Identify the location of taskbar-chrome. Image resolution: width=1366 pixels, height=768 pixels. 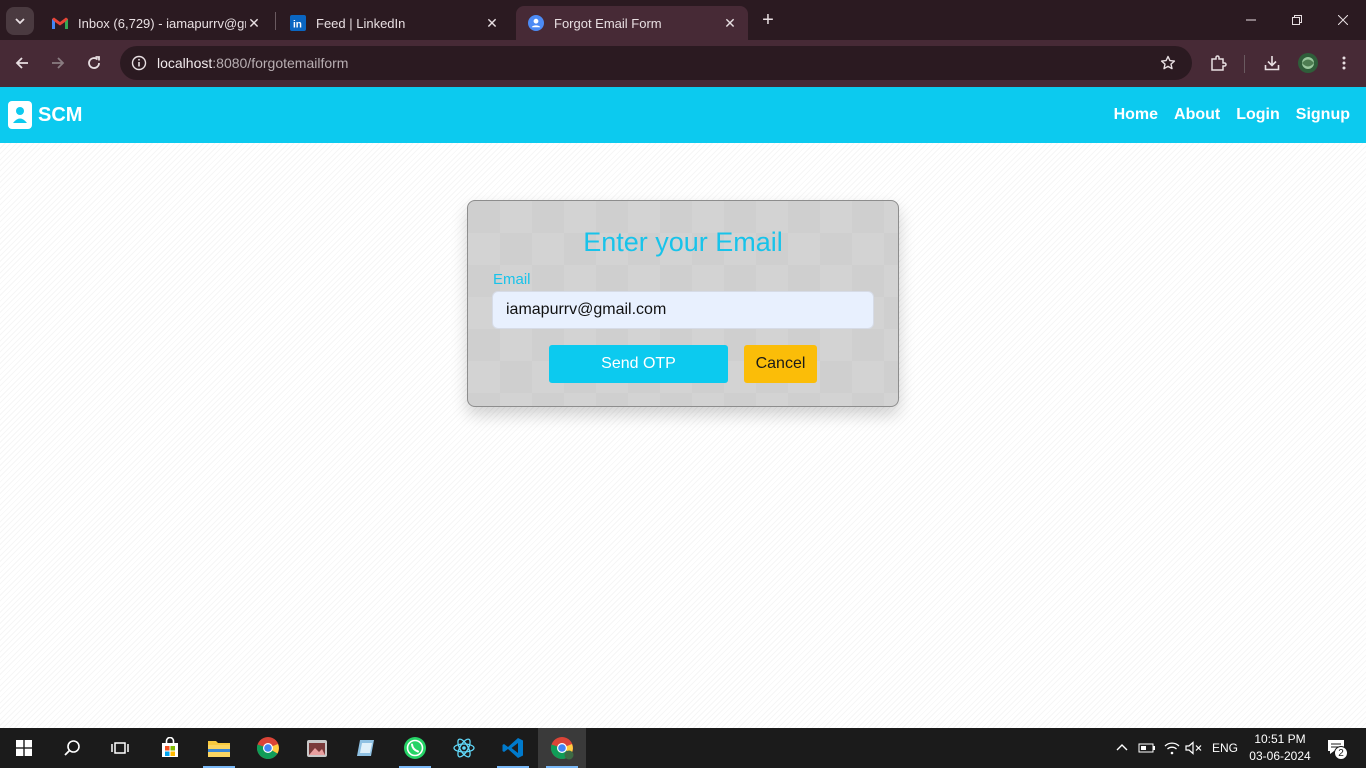
(268, 748).